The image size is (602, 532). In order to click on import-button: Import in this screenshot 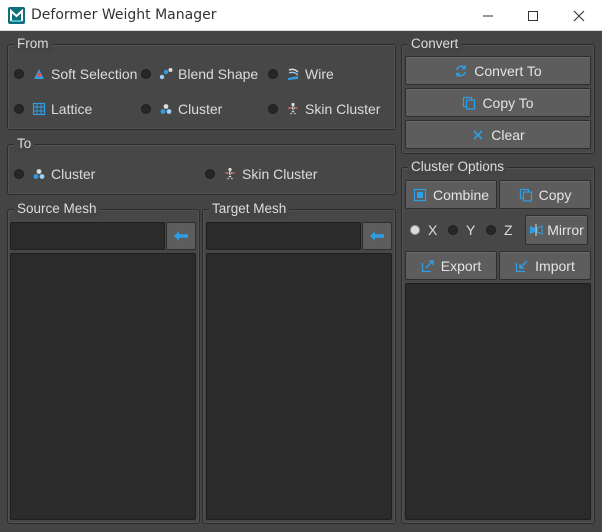, I will do `click(545, 265)`.